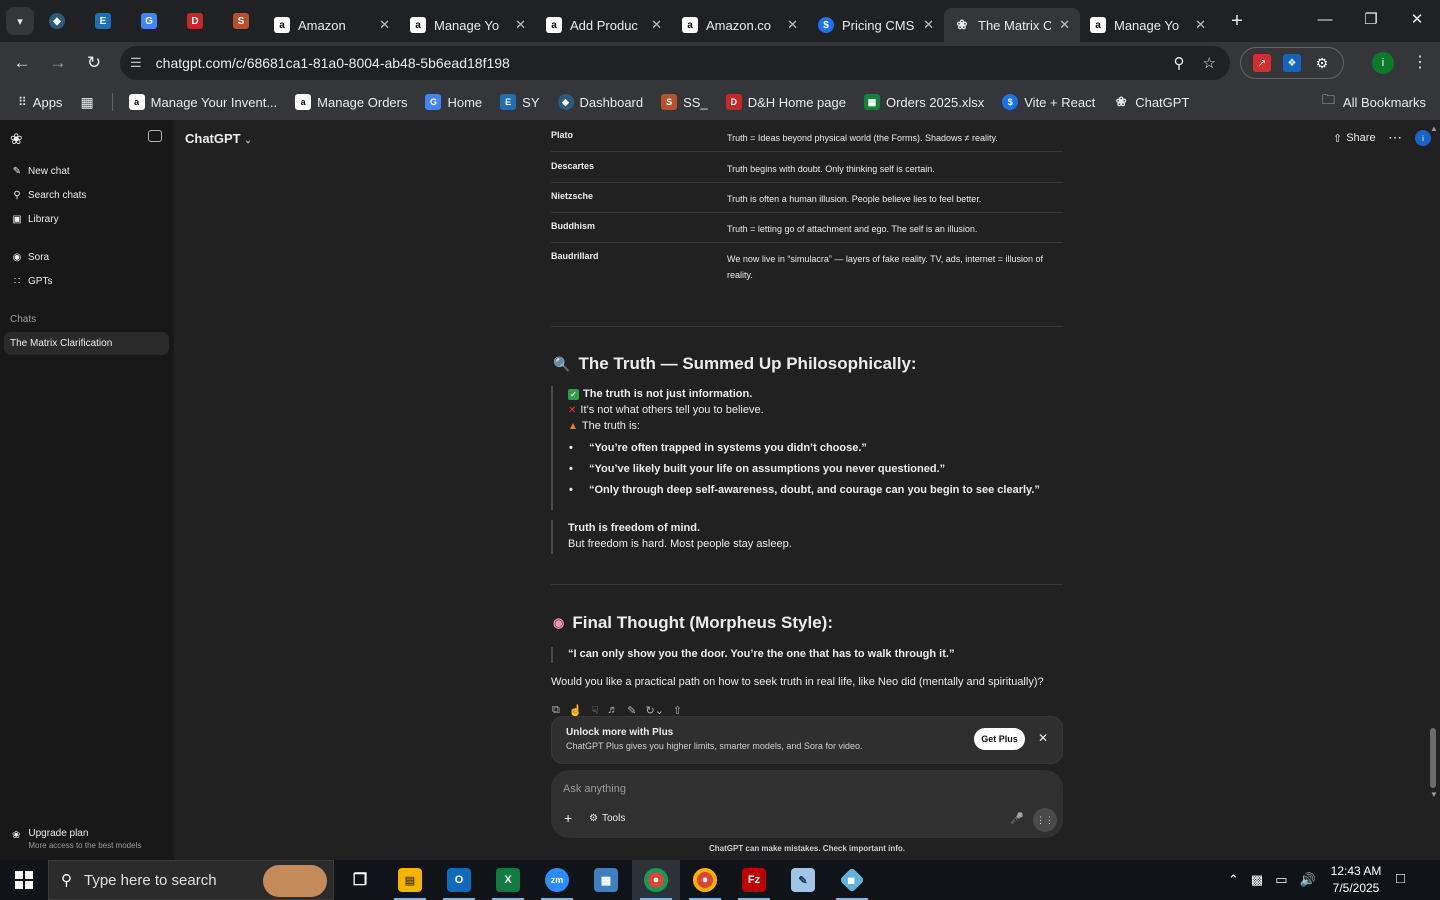 This screenshot has height=900, width=1440. Describe the element at coordinates (136, 63) in the screenshot. I see `site-info-icon: ☰` at that location.